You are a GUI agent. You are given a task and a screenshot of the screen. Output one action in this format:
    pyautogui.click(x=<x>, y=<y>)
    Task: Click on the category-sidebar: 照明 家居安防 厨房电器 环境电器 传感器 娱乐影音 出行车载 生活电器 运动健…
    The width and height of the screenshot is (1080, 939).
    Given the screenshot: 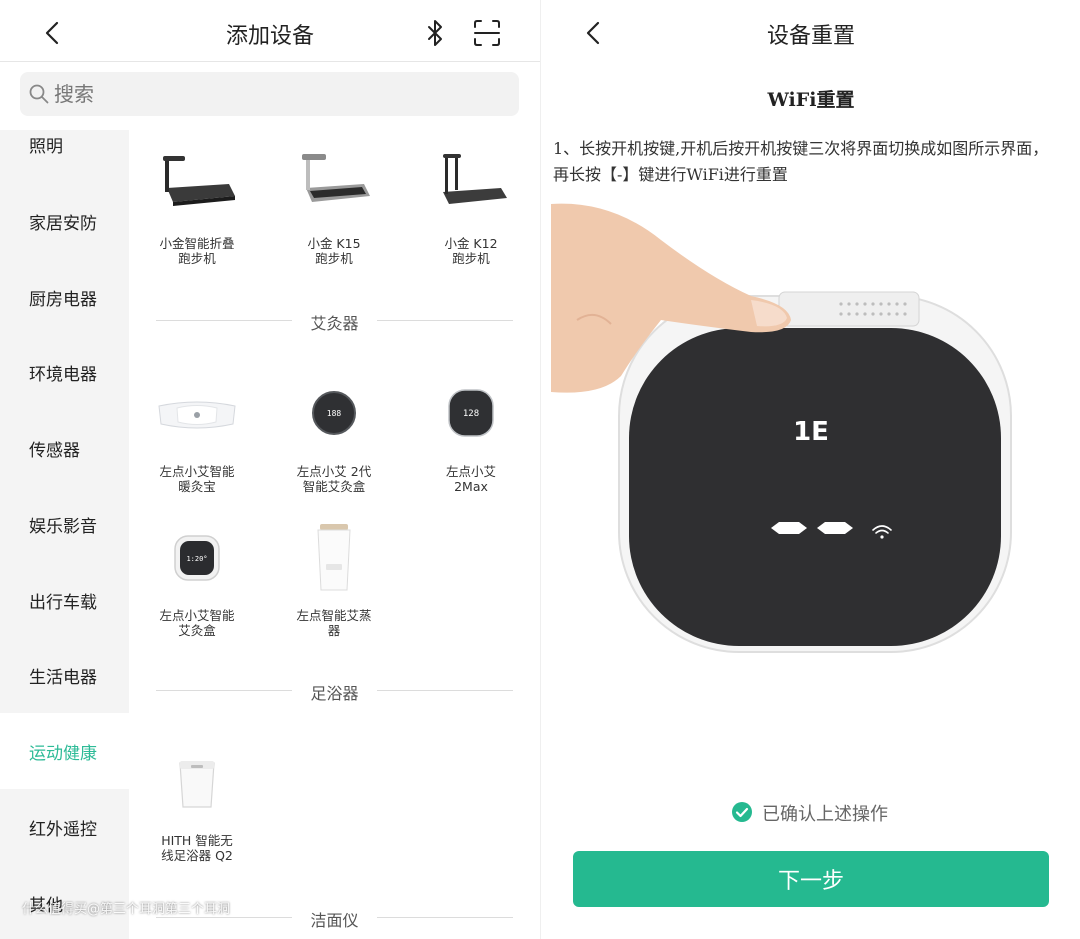 What is the action you would take?
    pyautogui.click(x=64, y=534)
    